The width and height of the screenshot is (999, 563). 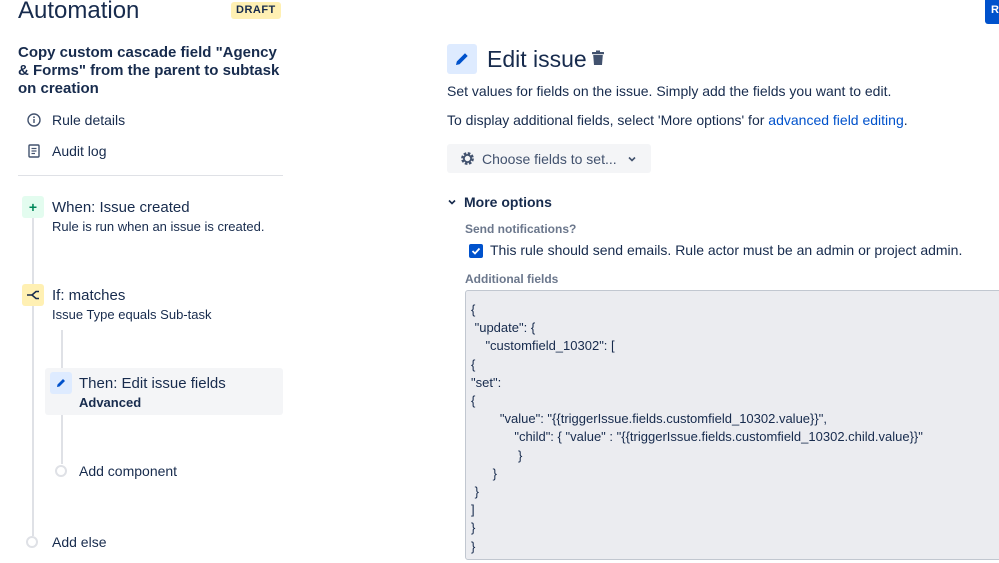 I want to click on action-title: Then: Edit issue fields, so click(x=152, y=383).